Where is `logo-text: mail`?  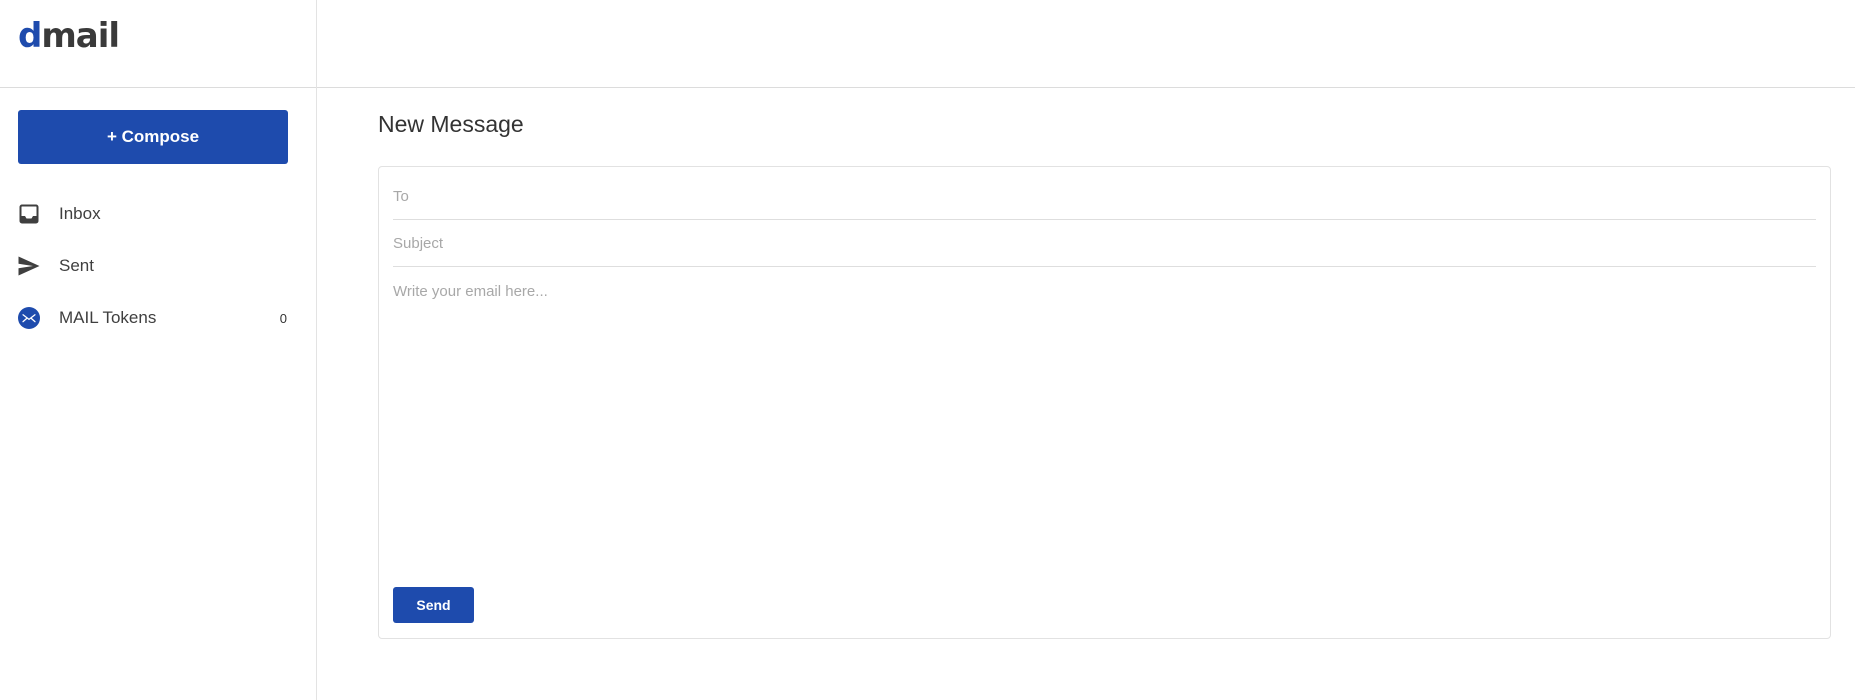
logo-text: mail is located at coordinates (80, 36).